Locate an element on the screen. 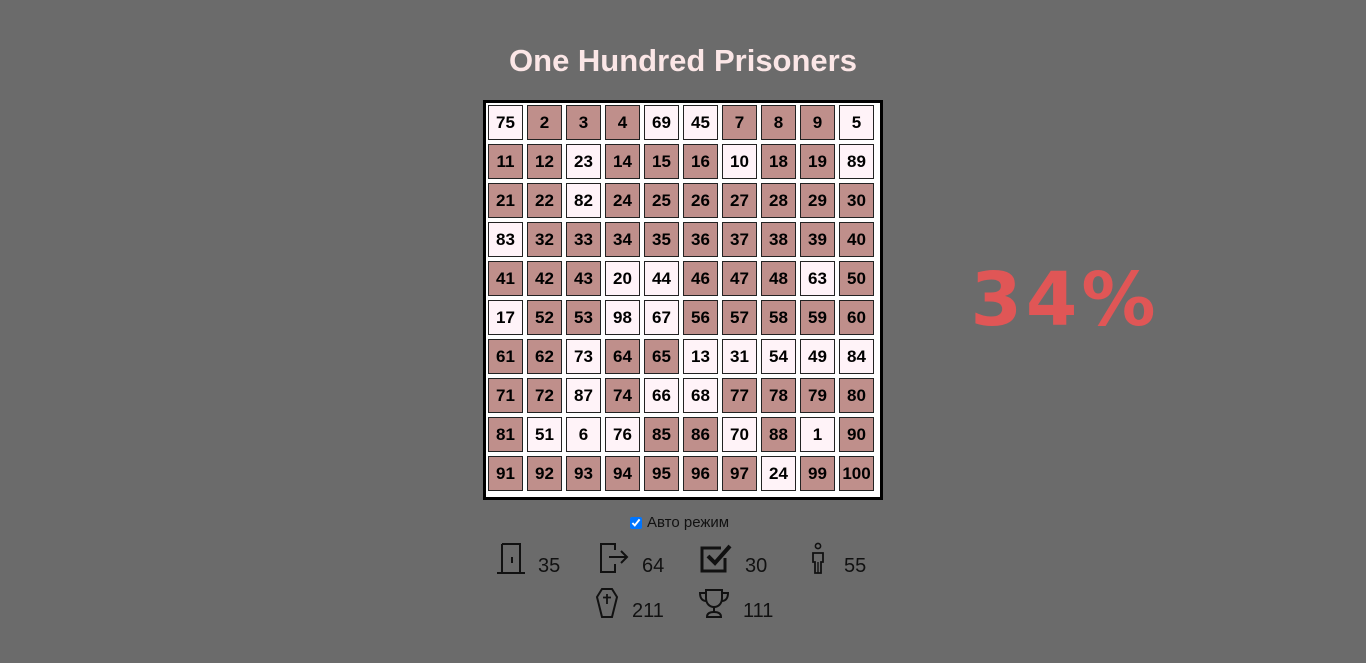 This screenshot has height=663, width=1366. box-cell: 40 is located at coordinates (856, 239).